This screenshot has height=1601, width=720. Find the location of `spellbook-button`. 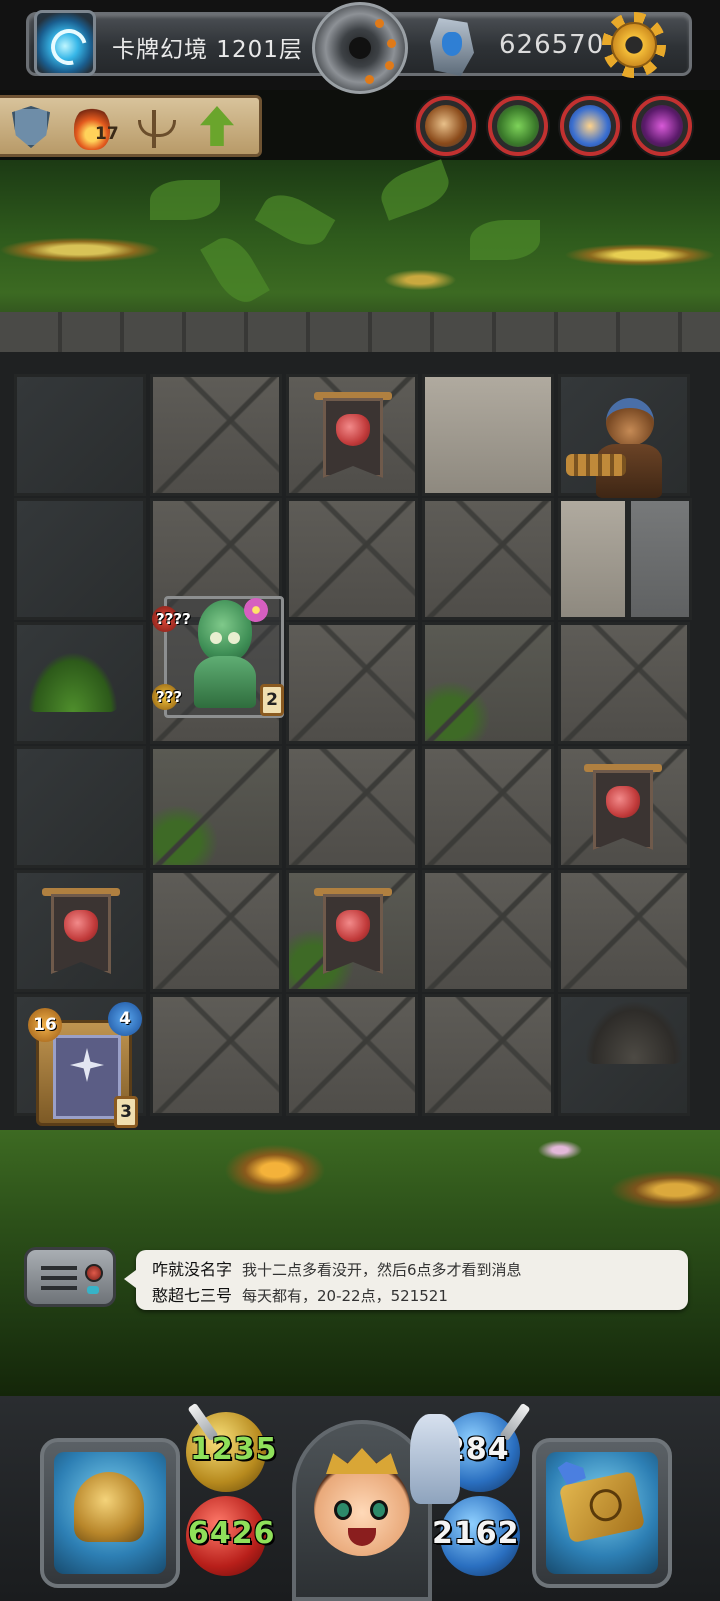

spellbook-button is located at coordinates (602, 1513).